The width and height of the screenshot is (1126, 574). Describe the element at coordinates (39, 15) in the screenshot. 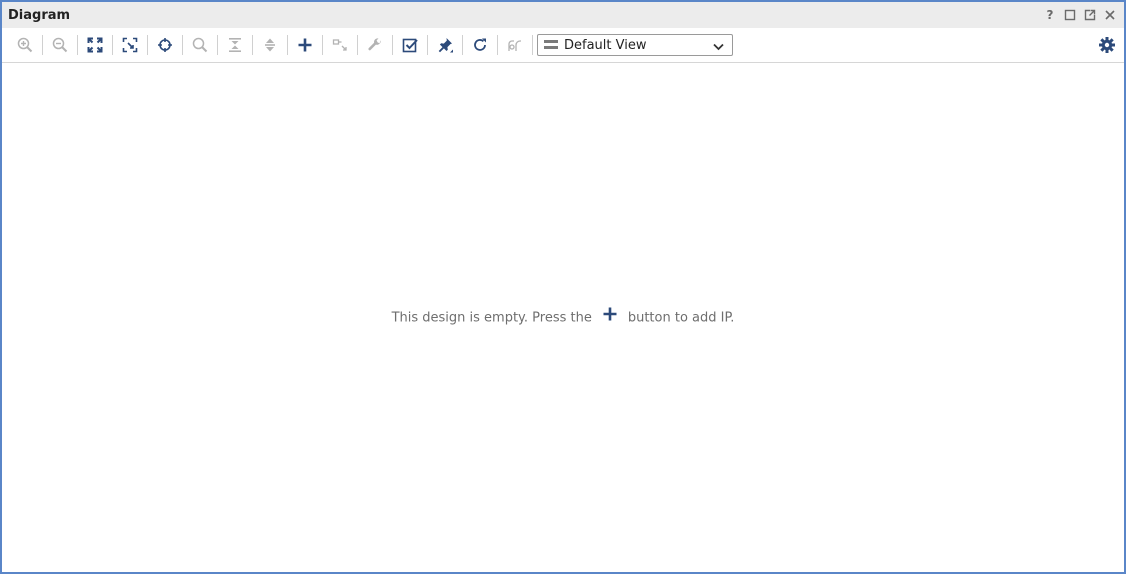

I see `window-title: Diagram` at that location.